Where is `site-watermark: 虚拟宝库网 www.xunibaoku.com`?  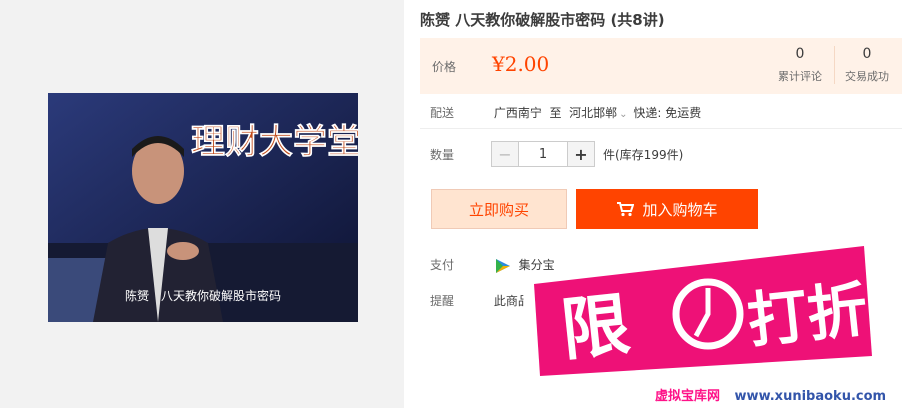
site-watermark: 虚拟宝库网 www.xunibaoku.com is located at coordinates (770, 394).